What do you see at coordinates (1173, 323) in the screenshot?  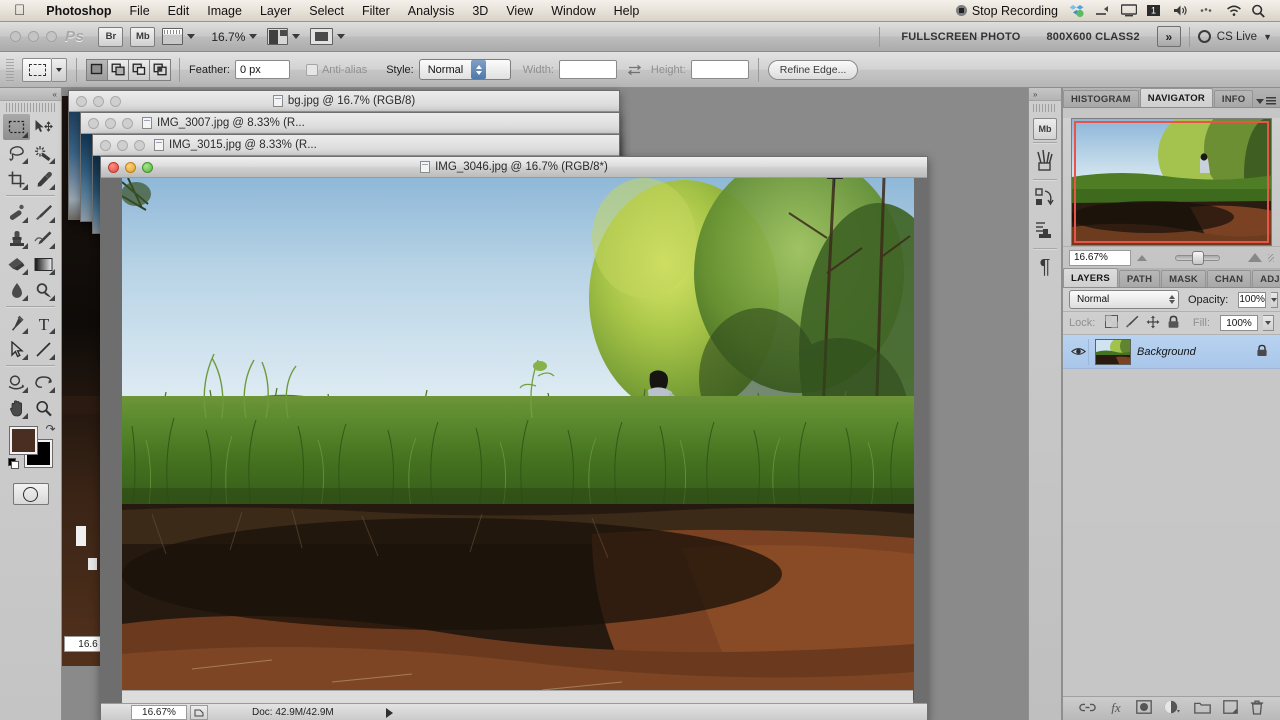 I see `lock-all-icon` at bounding box center [1173, 323].